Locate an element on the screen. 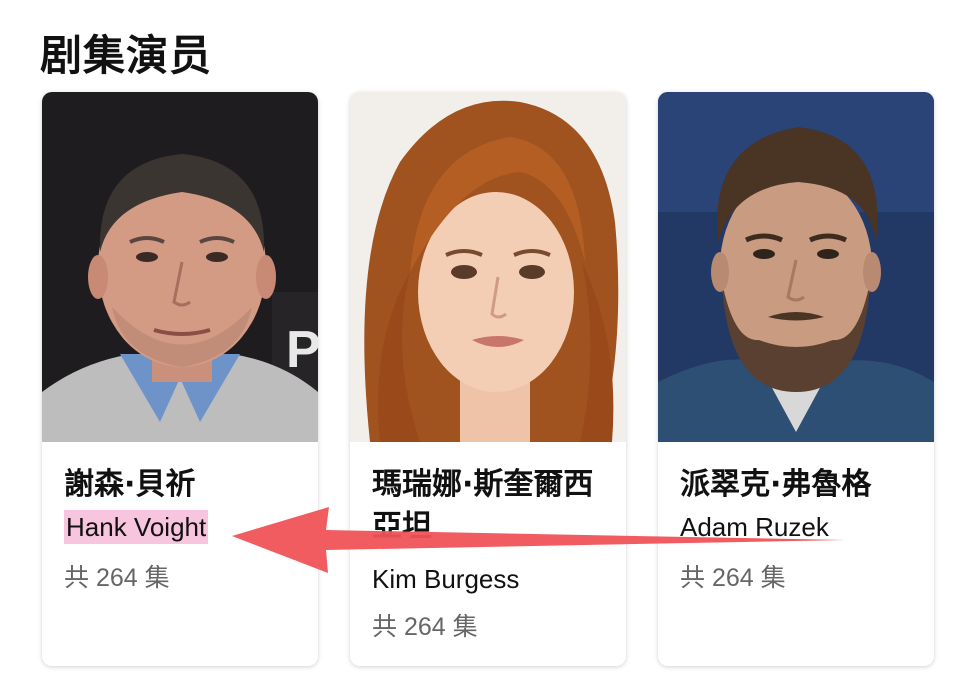 The width and height of the screenshot is (956, 684). character-name: Hank Voight is located at coordinates (136, 527).